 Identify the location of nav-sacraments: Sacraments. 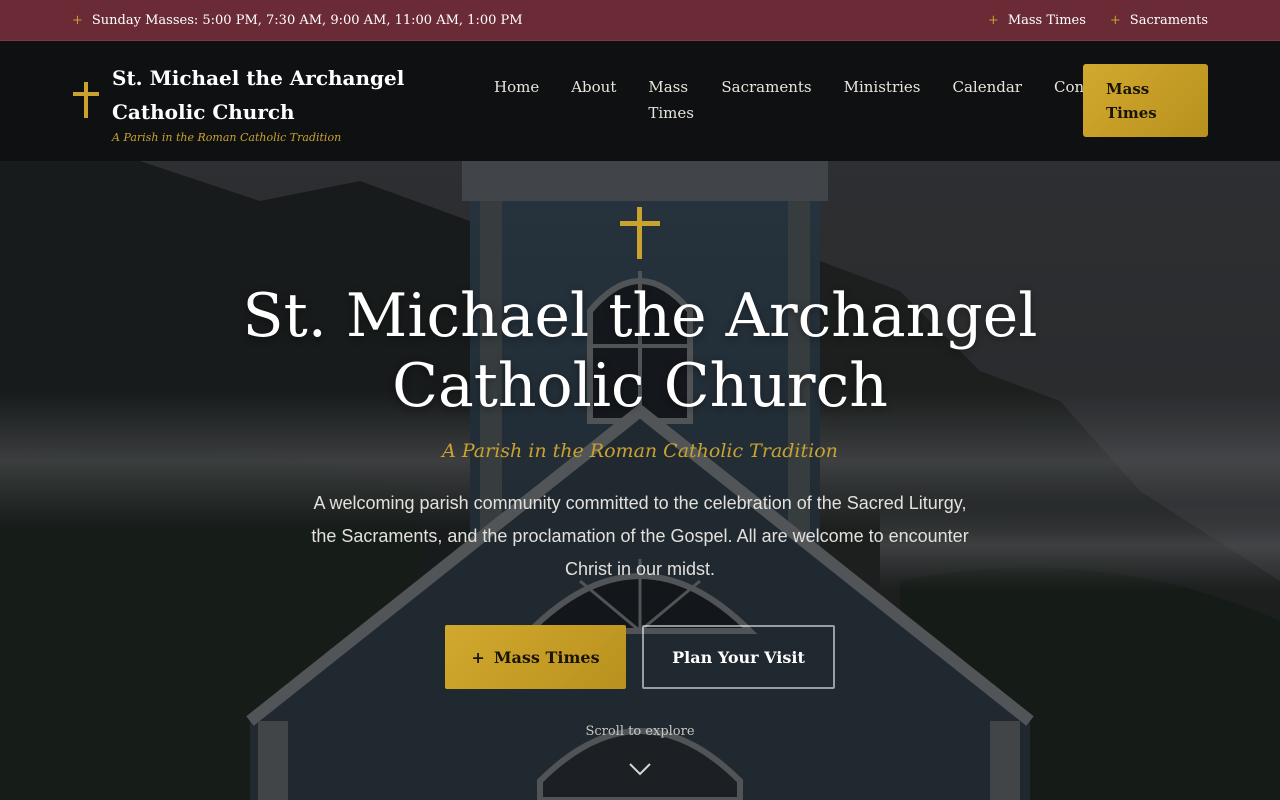
(766, 87).